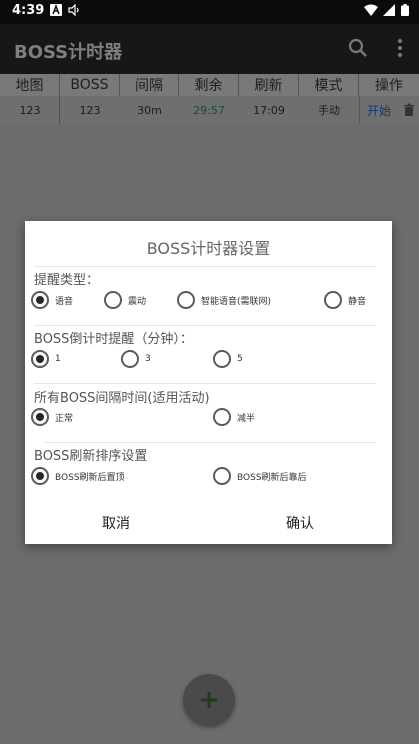  What do you see at coordinates (52, 300) in the screenshot?
I see `radio-reminder-voice: 语音` at bounding box center [52, 300].